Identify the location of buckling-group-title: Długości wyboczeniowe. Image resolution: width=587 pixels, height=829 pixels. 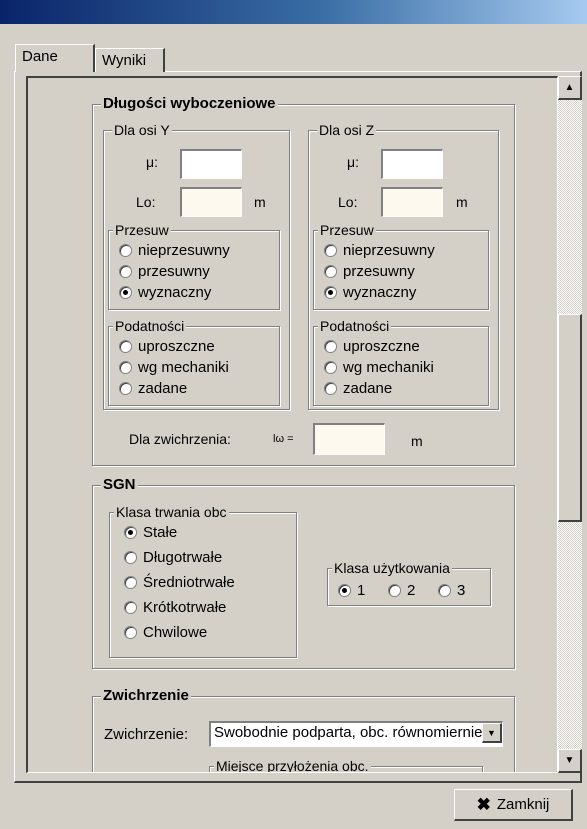
(189, 104).